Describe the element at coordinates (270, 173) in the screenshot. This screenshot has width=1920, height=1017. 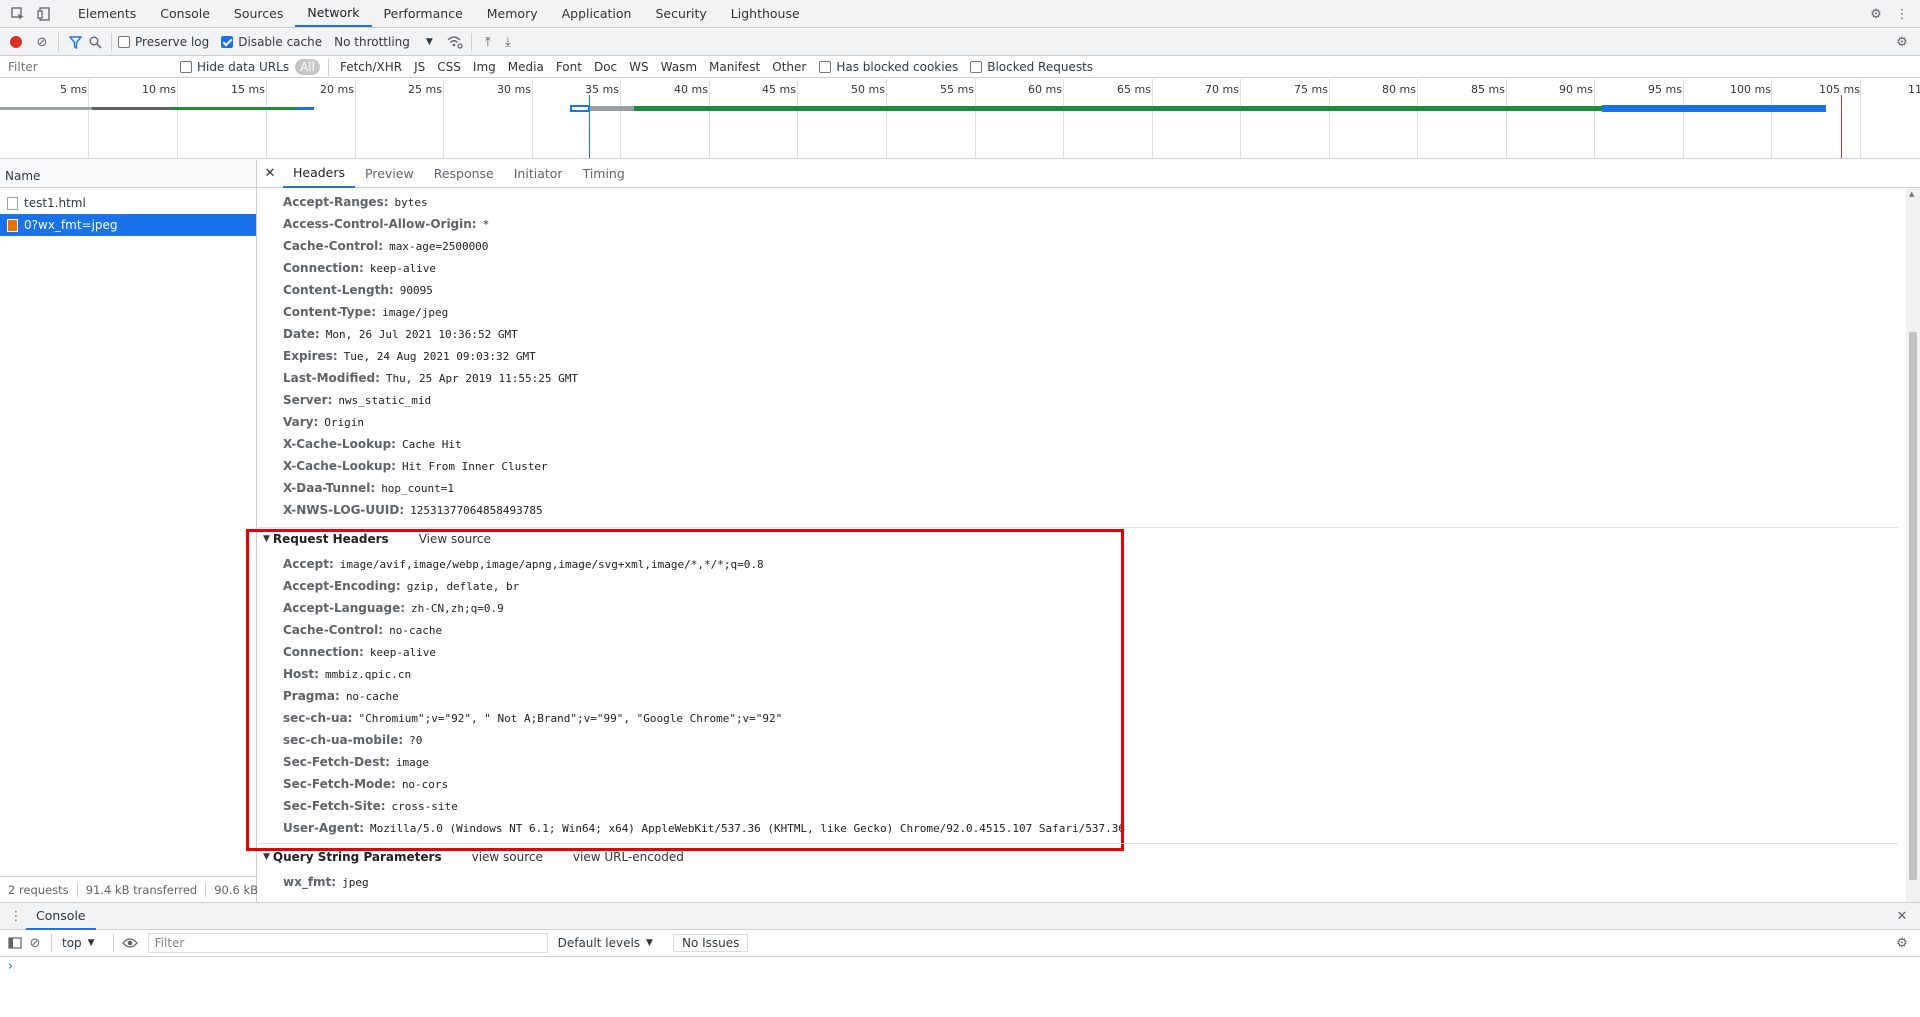
I see `close-details-icon: ✕` at that location.